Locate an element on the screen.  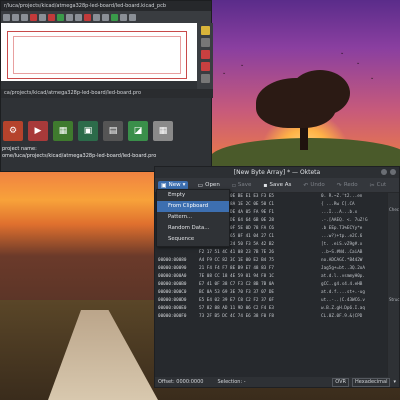
new-label: New is located at coordinates (174, 185).